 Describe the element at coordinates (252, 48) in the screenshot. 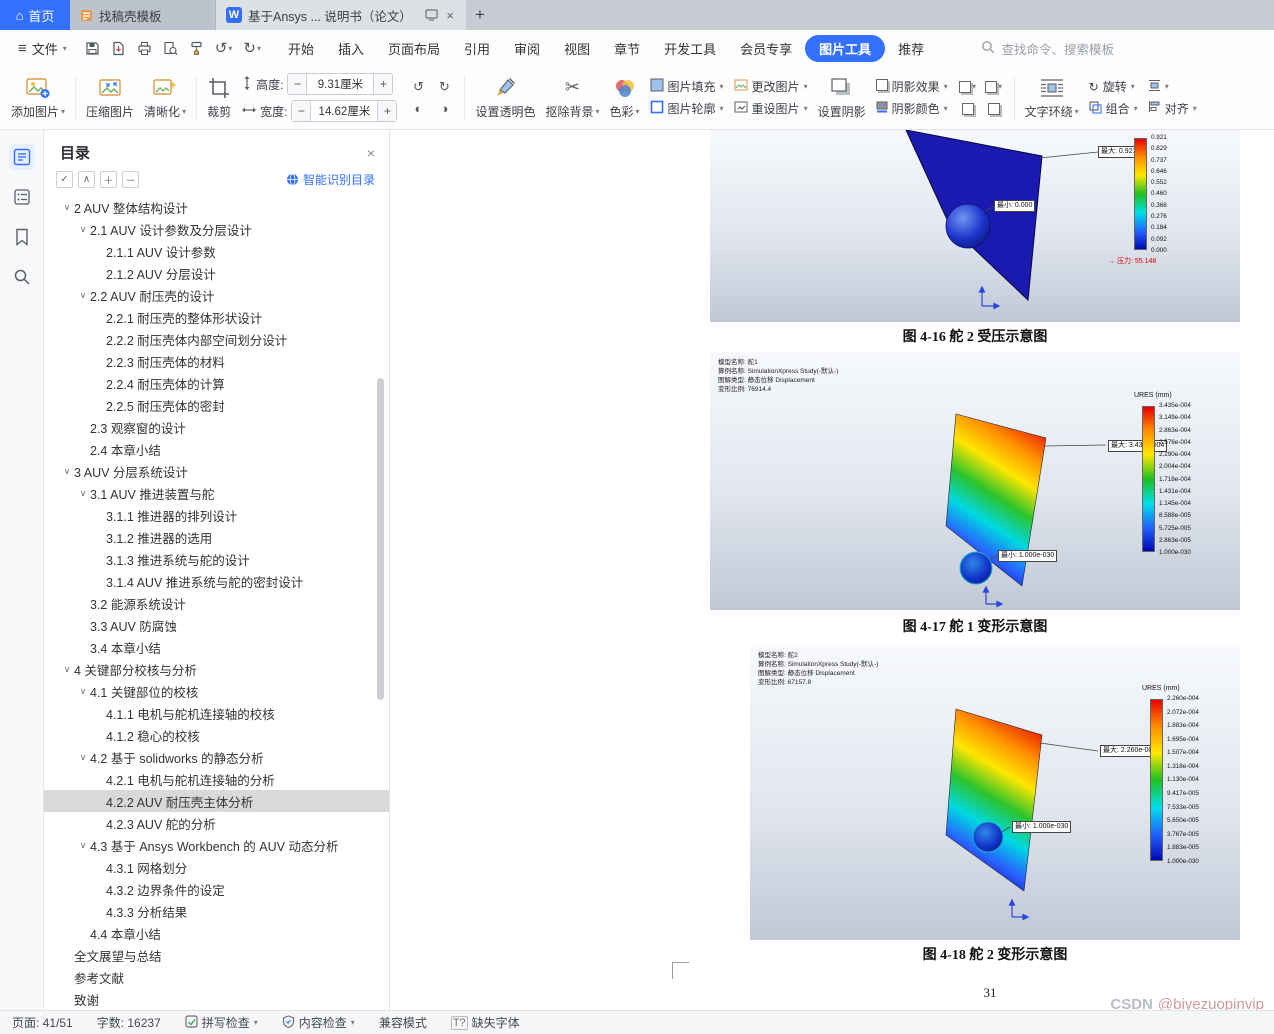

I see `redo-button: ↻ ▾` at that location.